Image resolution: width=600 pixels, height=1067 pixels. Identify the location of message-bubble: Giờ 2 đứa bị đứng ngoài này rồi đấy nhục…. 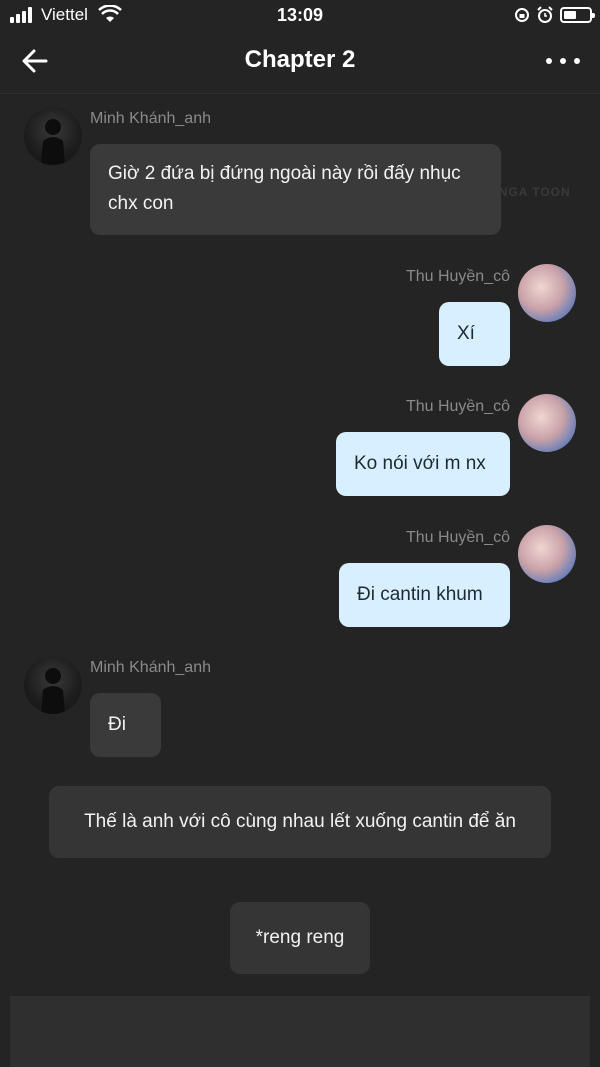
(295, 189).